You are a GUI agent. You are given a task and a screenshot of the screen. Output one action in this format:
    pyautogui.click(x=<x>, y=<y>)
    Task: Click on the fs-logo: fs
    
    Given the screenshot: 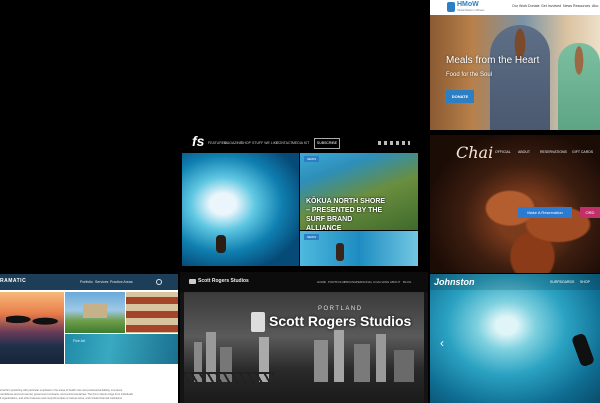 What is the action you would take?
    pyautogui.click(x=198, y=141)
    